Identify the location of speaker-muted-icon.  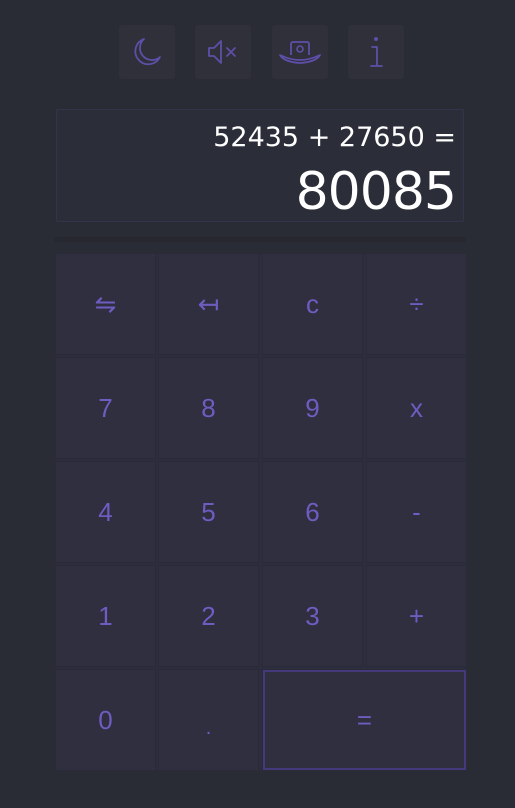
(223, 52).